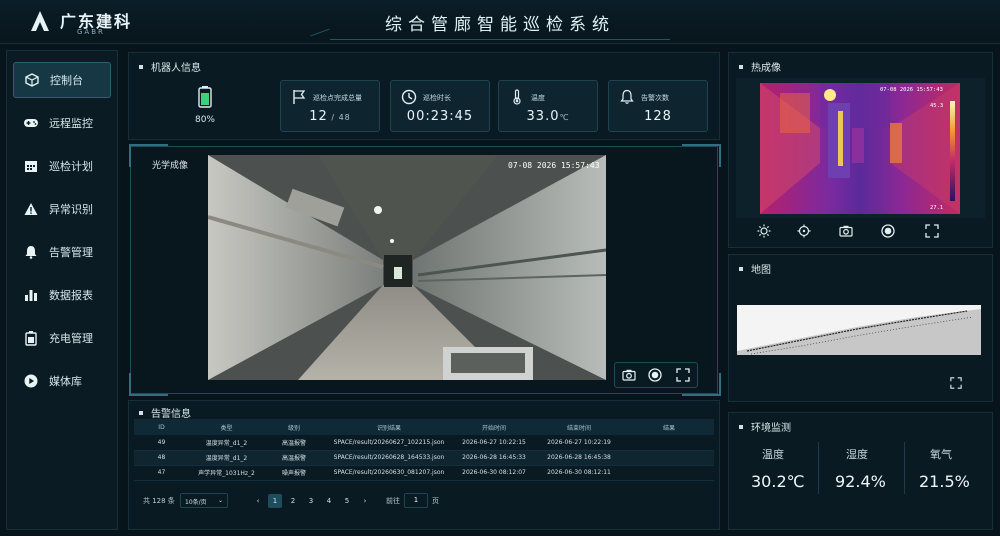  Describe the element at coordinates (62, 295) in the screenshot. I see `sidebar-item-data-report: 数据报表` at that location.